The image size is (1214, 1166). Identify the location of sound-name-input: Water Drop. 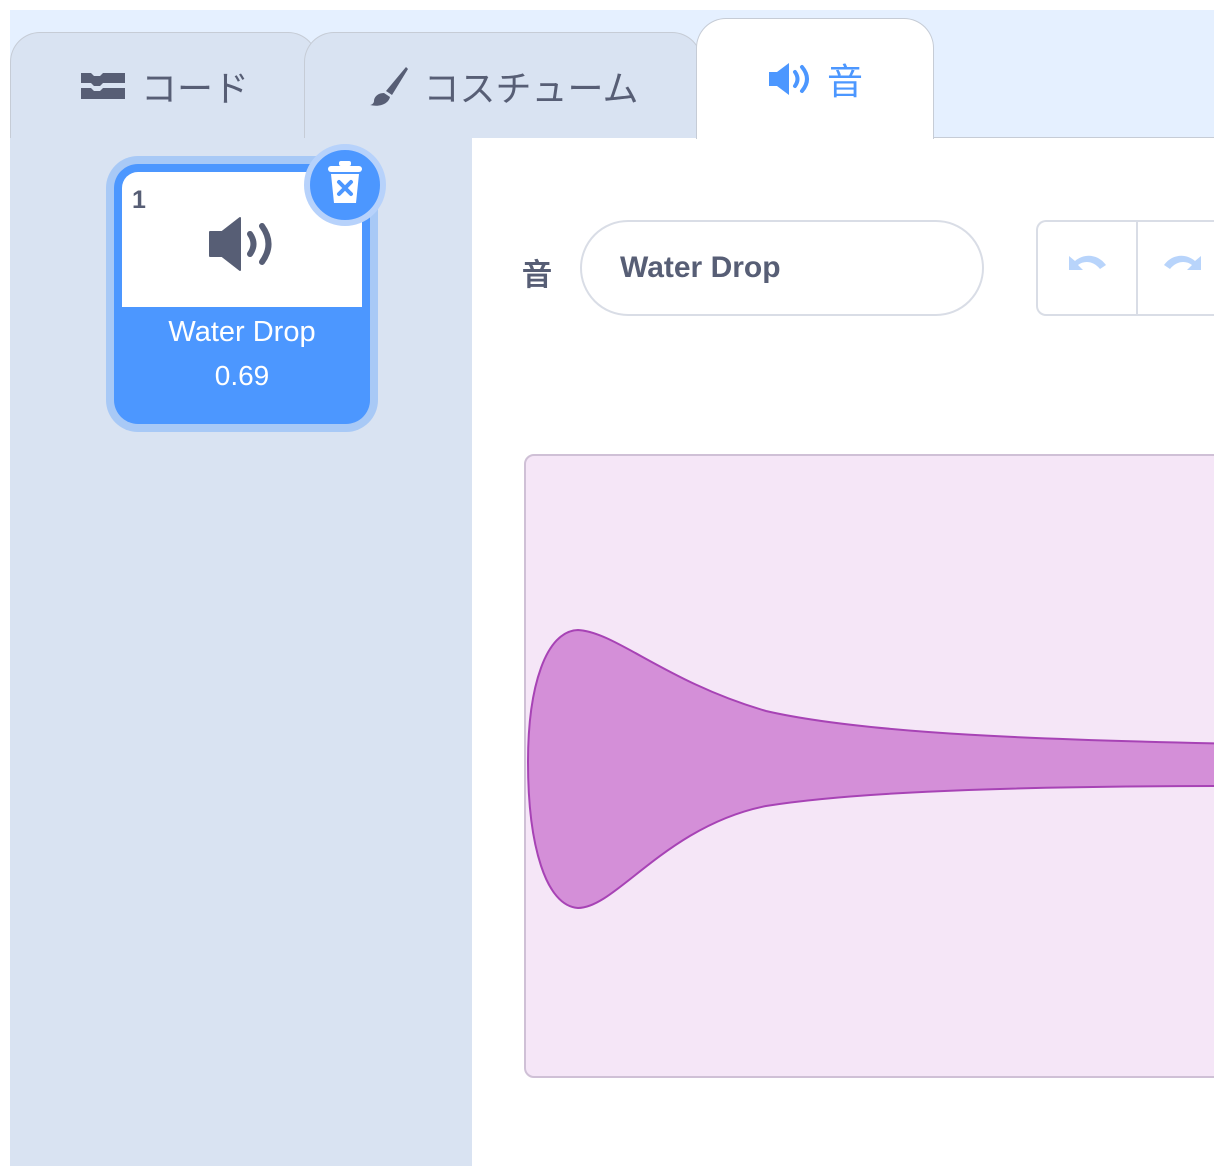
(782, 268).